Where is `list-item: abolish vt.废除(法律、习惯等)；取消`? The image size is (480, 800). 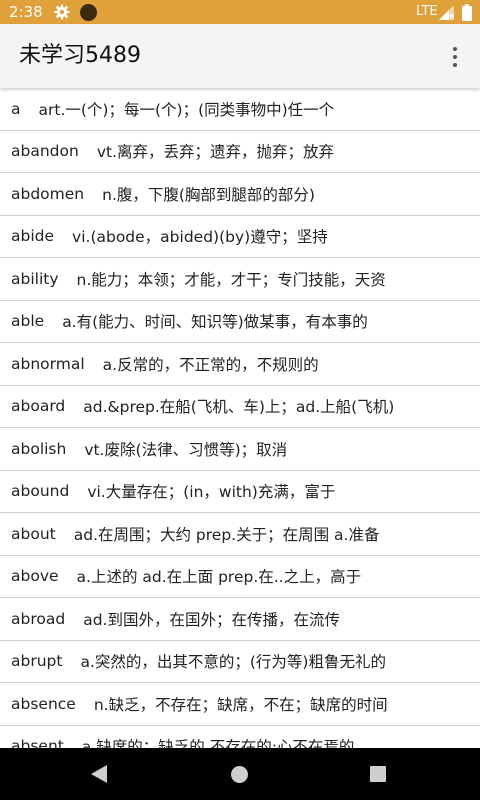 list-item: abolish vt.废除(法律、习惯等)；取消 is located at coordinates (240, 449).